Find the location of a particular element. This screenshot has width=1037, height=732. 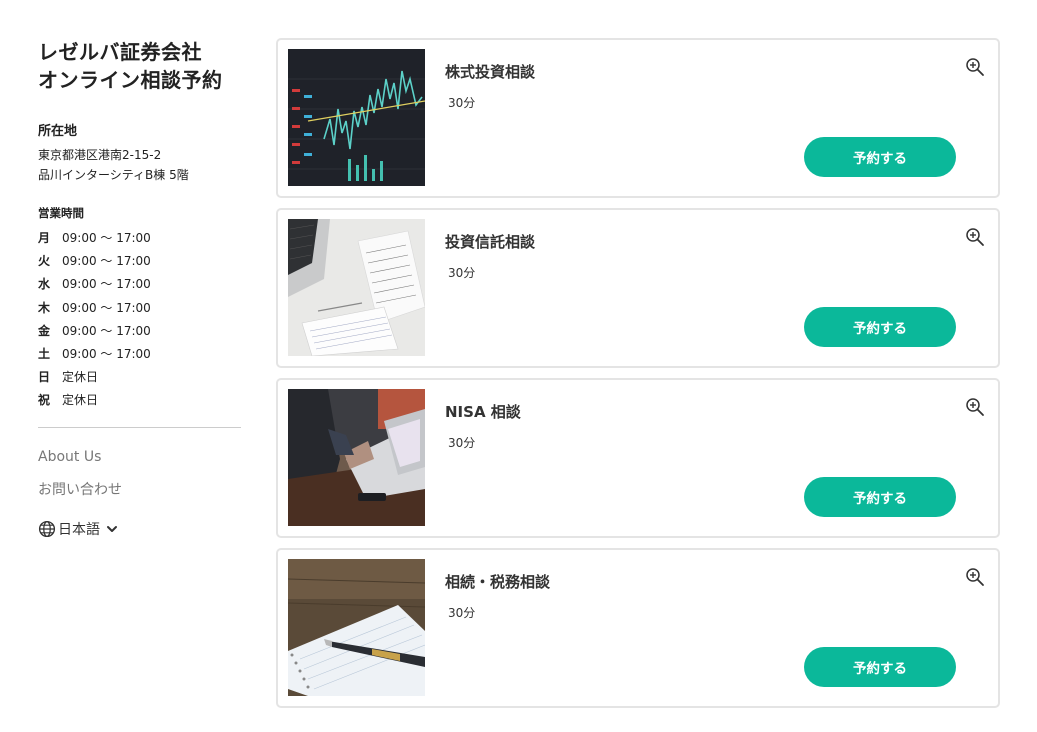

service-title: NISA 相談 is located at coordinates (483, 412).